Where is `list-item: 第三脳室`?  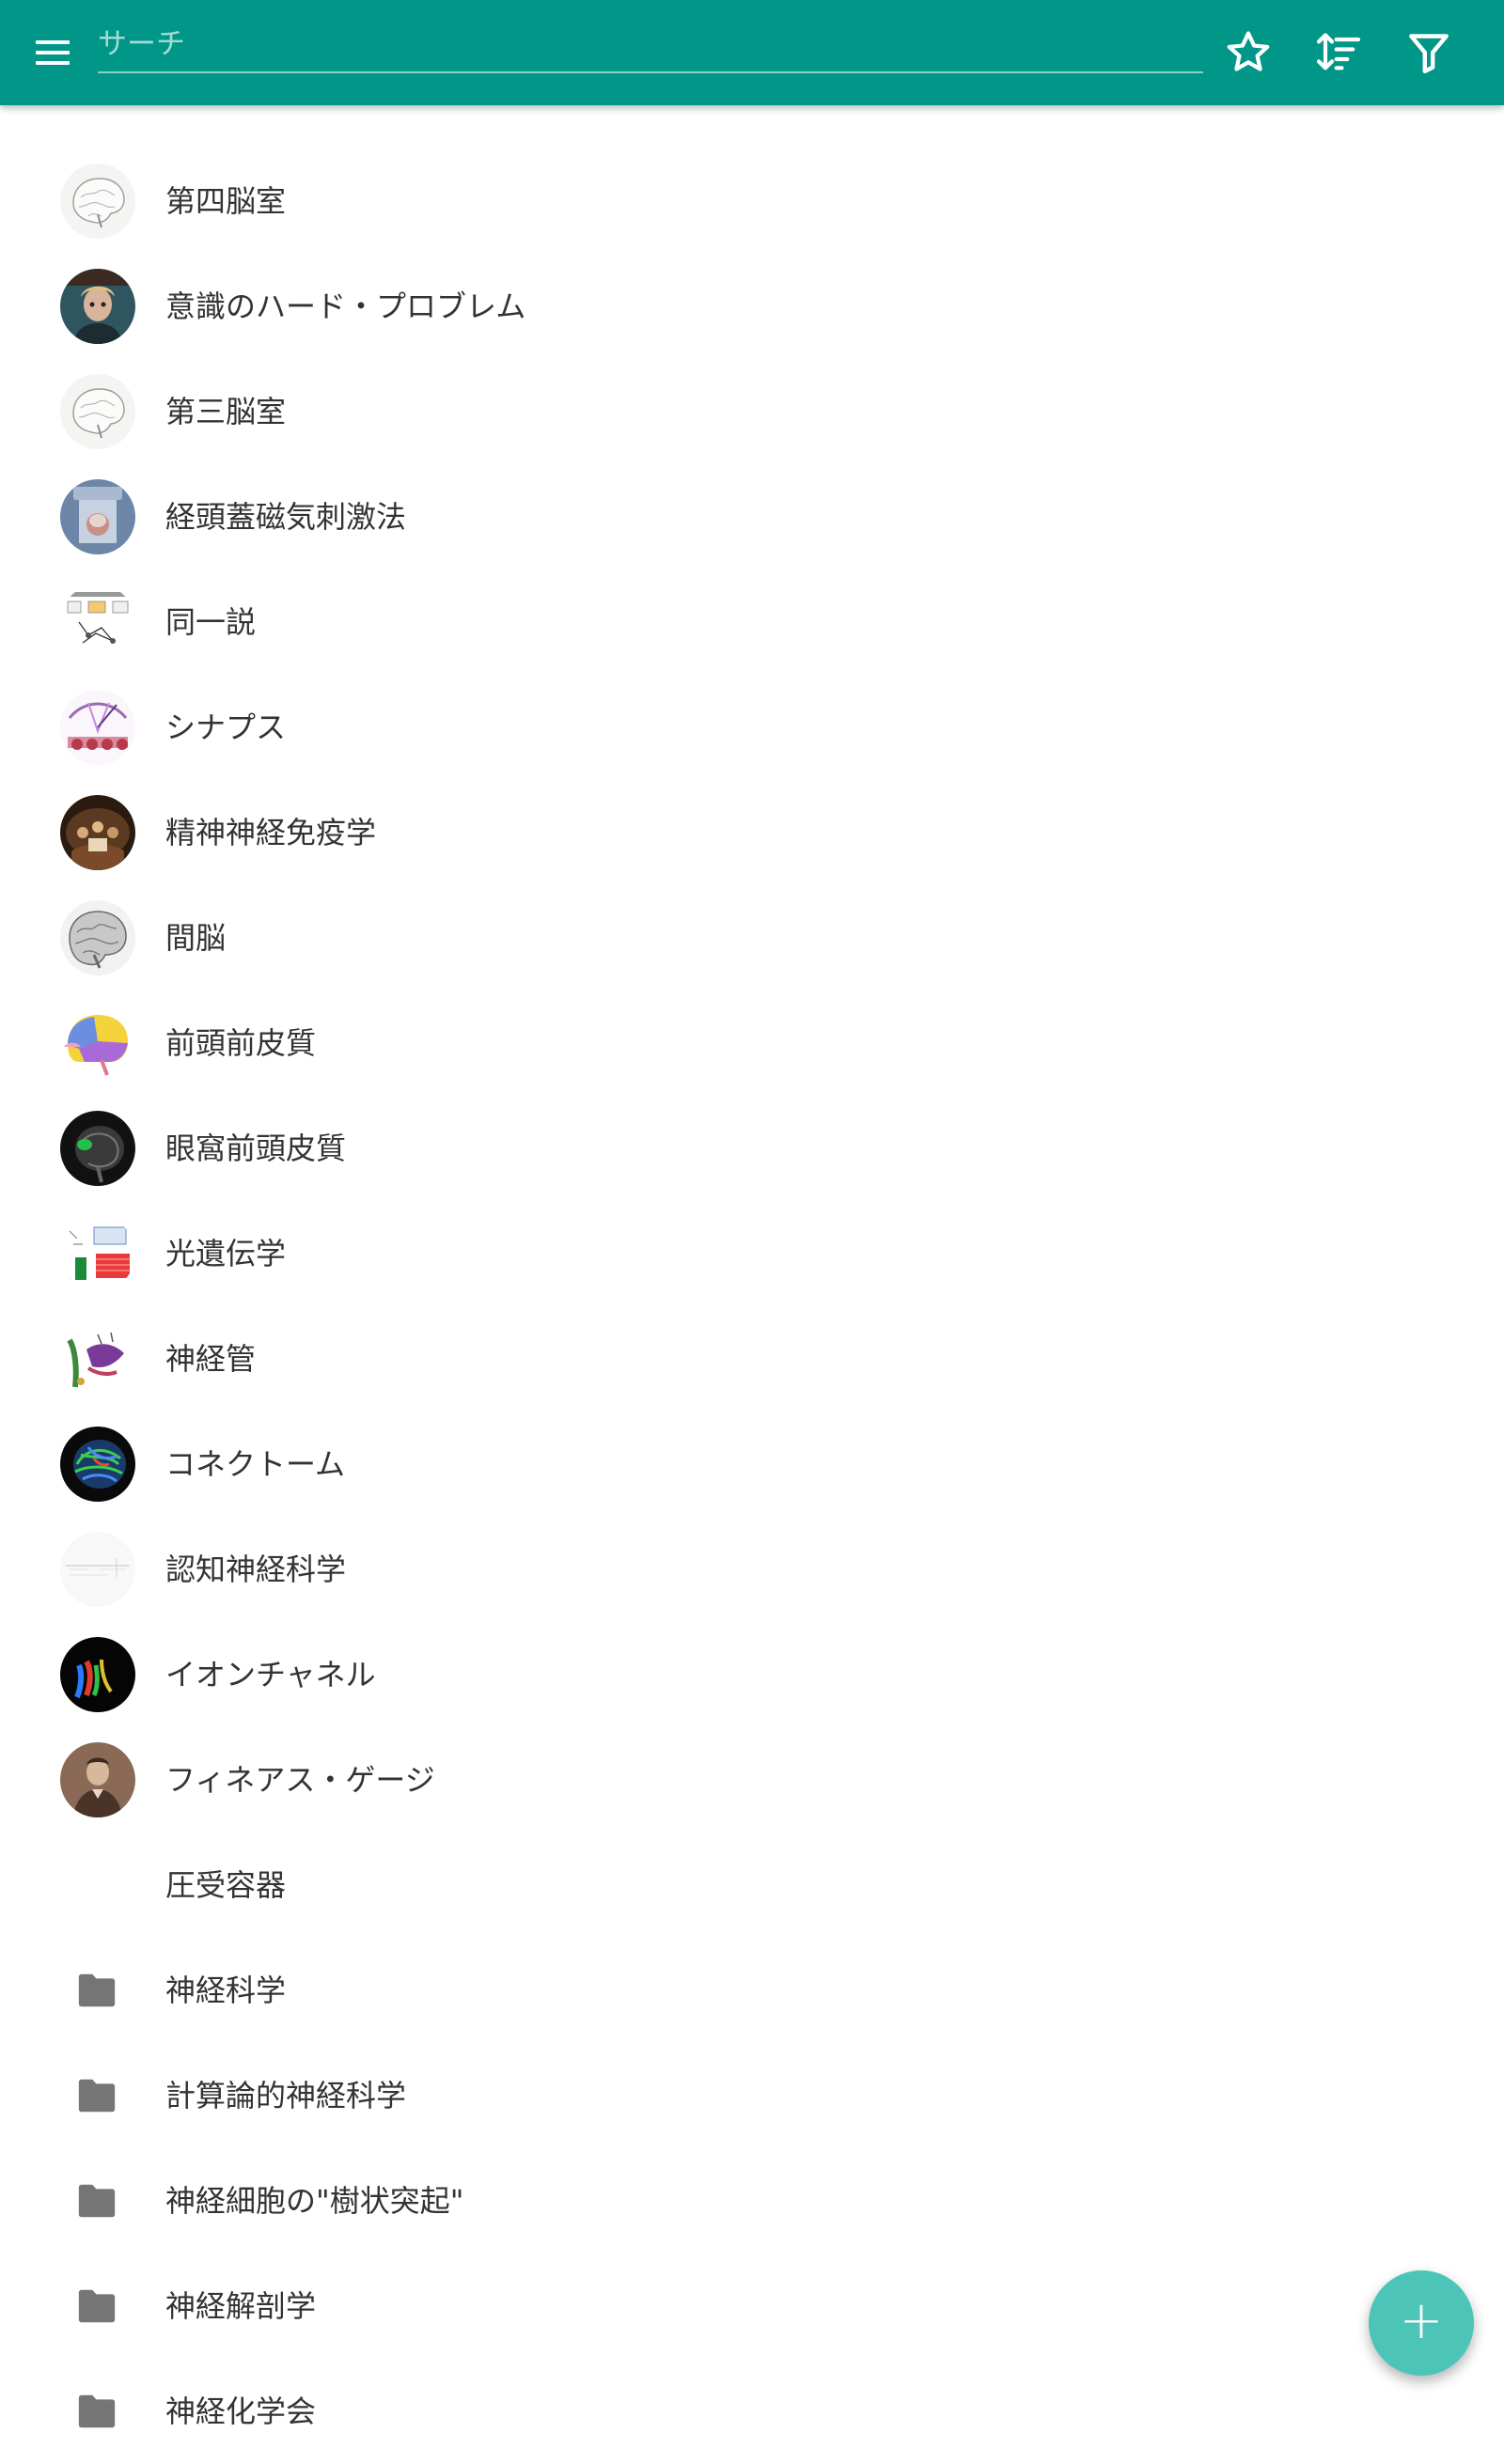 list-item: 第三脳室 is located at coordinates (752, 411).